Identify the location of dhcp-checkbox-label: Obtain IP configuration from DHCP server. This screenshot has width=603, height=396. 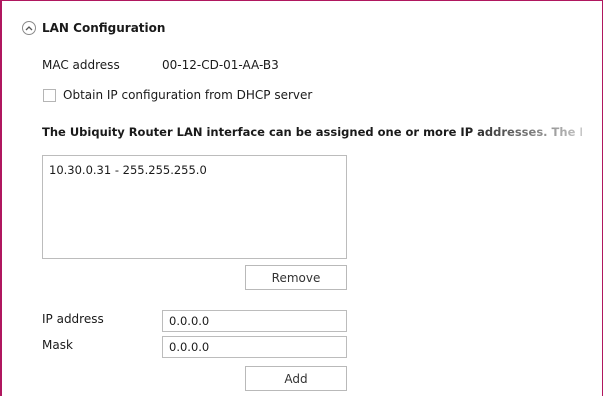
(187, 95).